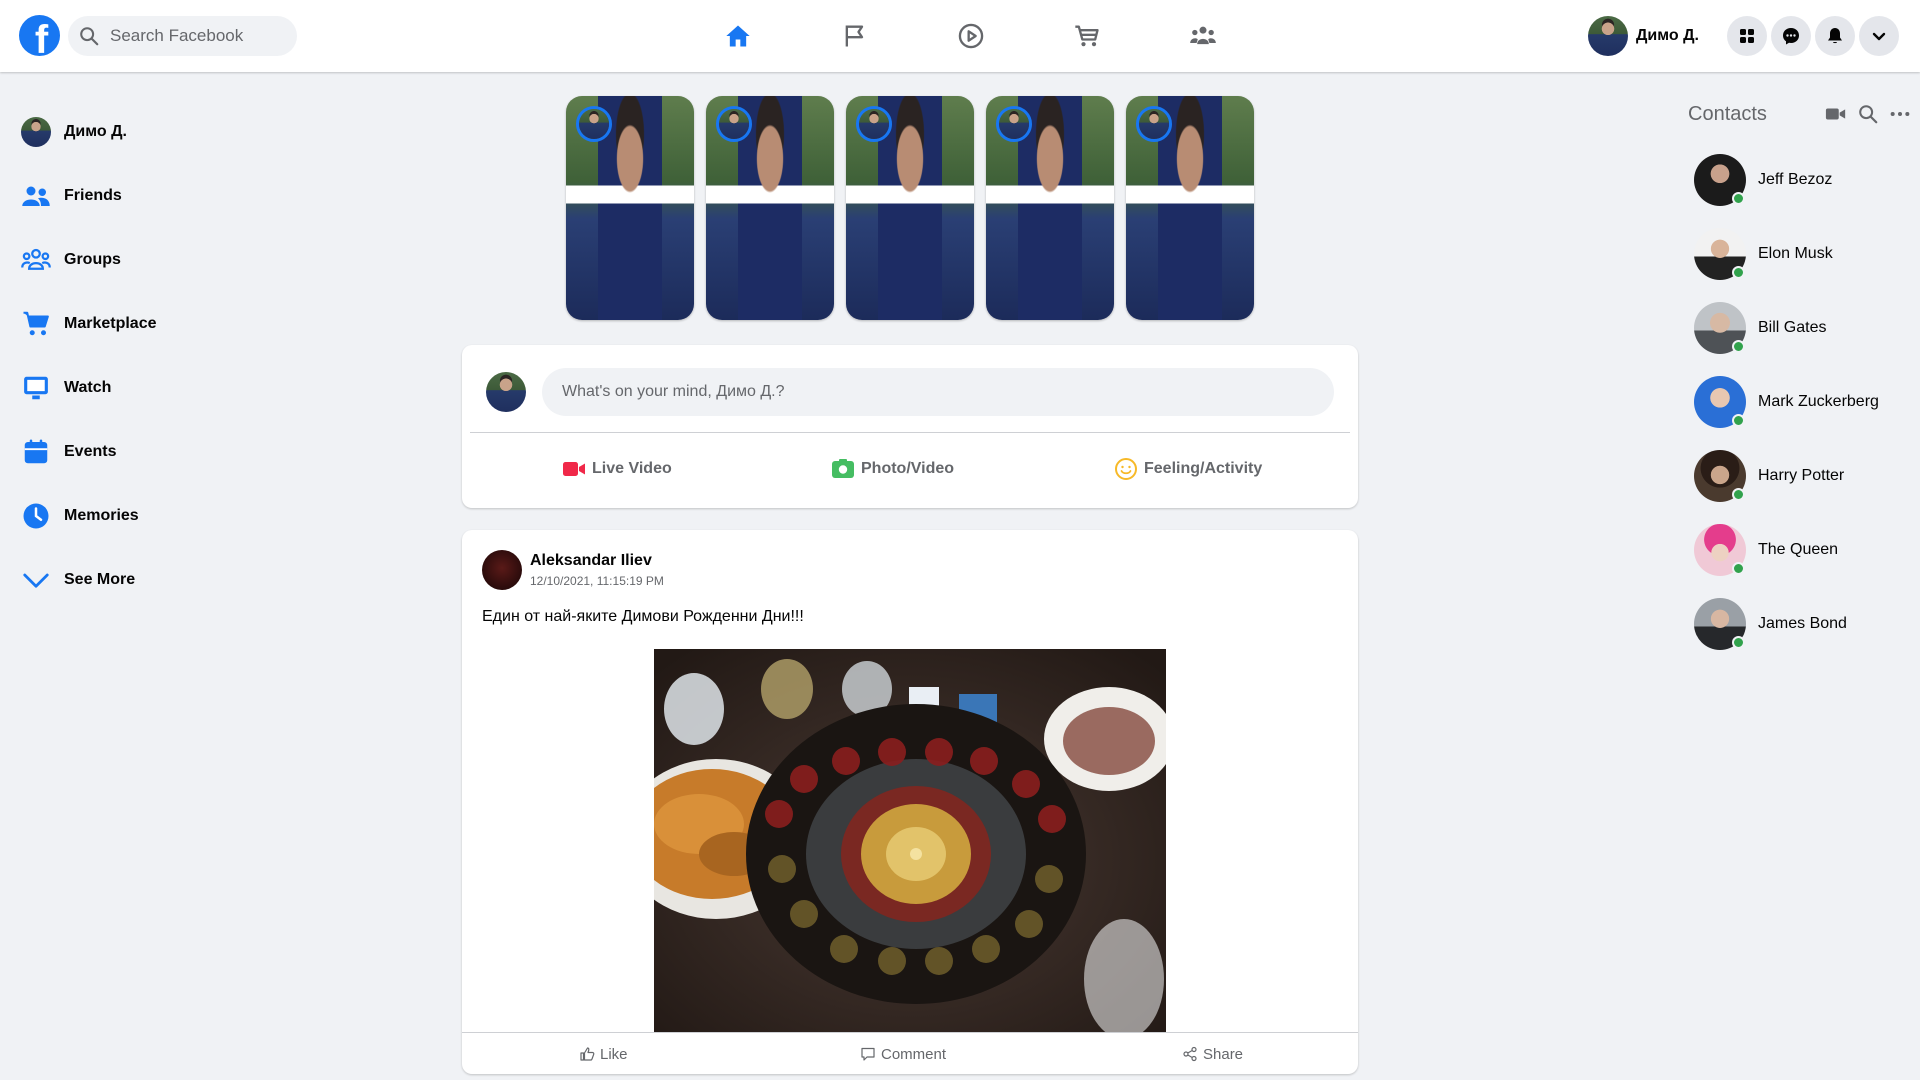  Describe the element at coordinates (632, 468) in the screenshot. I see `action-label: Live Video` at that location.